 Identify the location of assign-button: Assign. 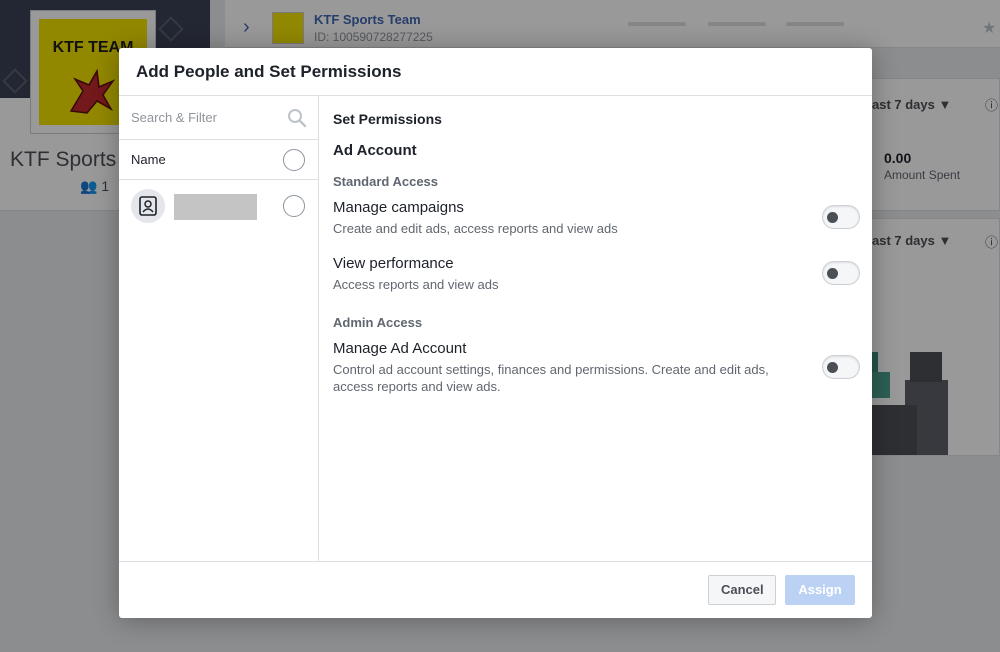
(820, 590).